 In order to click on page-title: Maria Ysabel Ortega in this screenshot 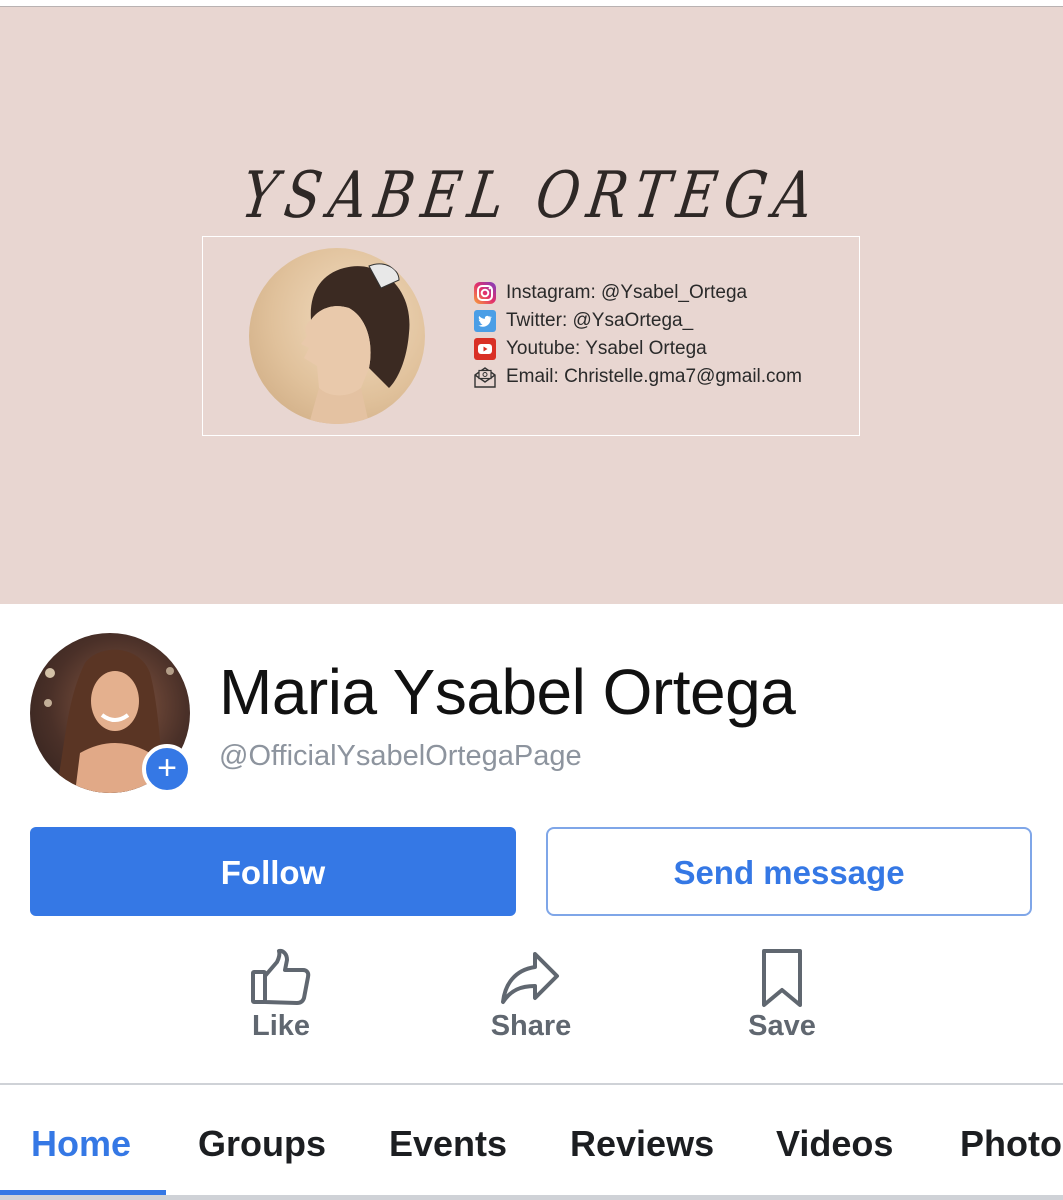, I will do `click(507, 692)`.